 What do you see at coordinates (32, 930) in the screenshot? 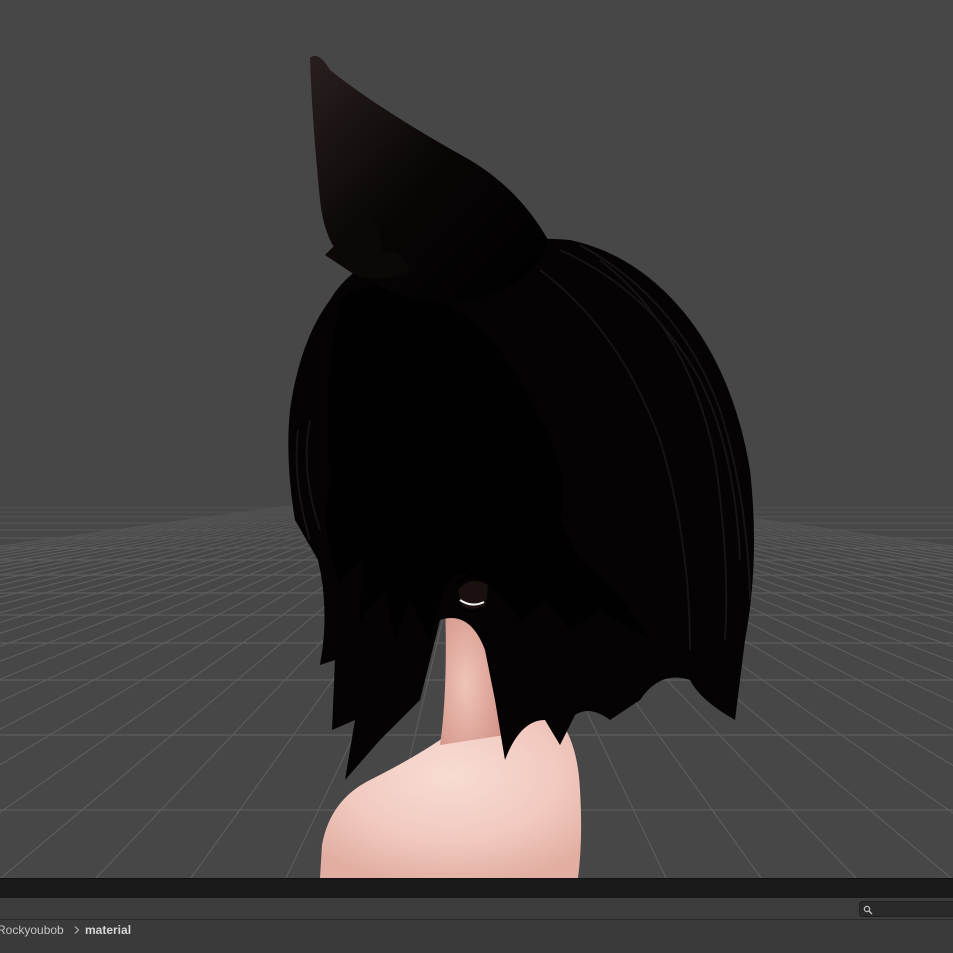
I see `breadcrumb-item-root: Rockyoubob` at bounding box center [32, 930].